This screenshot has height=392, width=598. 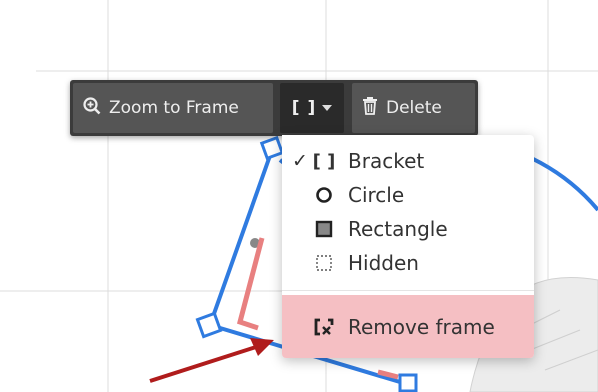 I want to click on menu-item-rectangle: Rectangle, so click(x=408, y=229).